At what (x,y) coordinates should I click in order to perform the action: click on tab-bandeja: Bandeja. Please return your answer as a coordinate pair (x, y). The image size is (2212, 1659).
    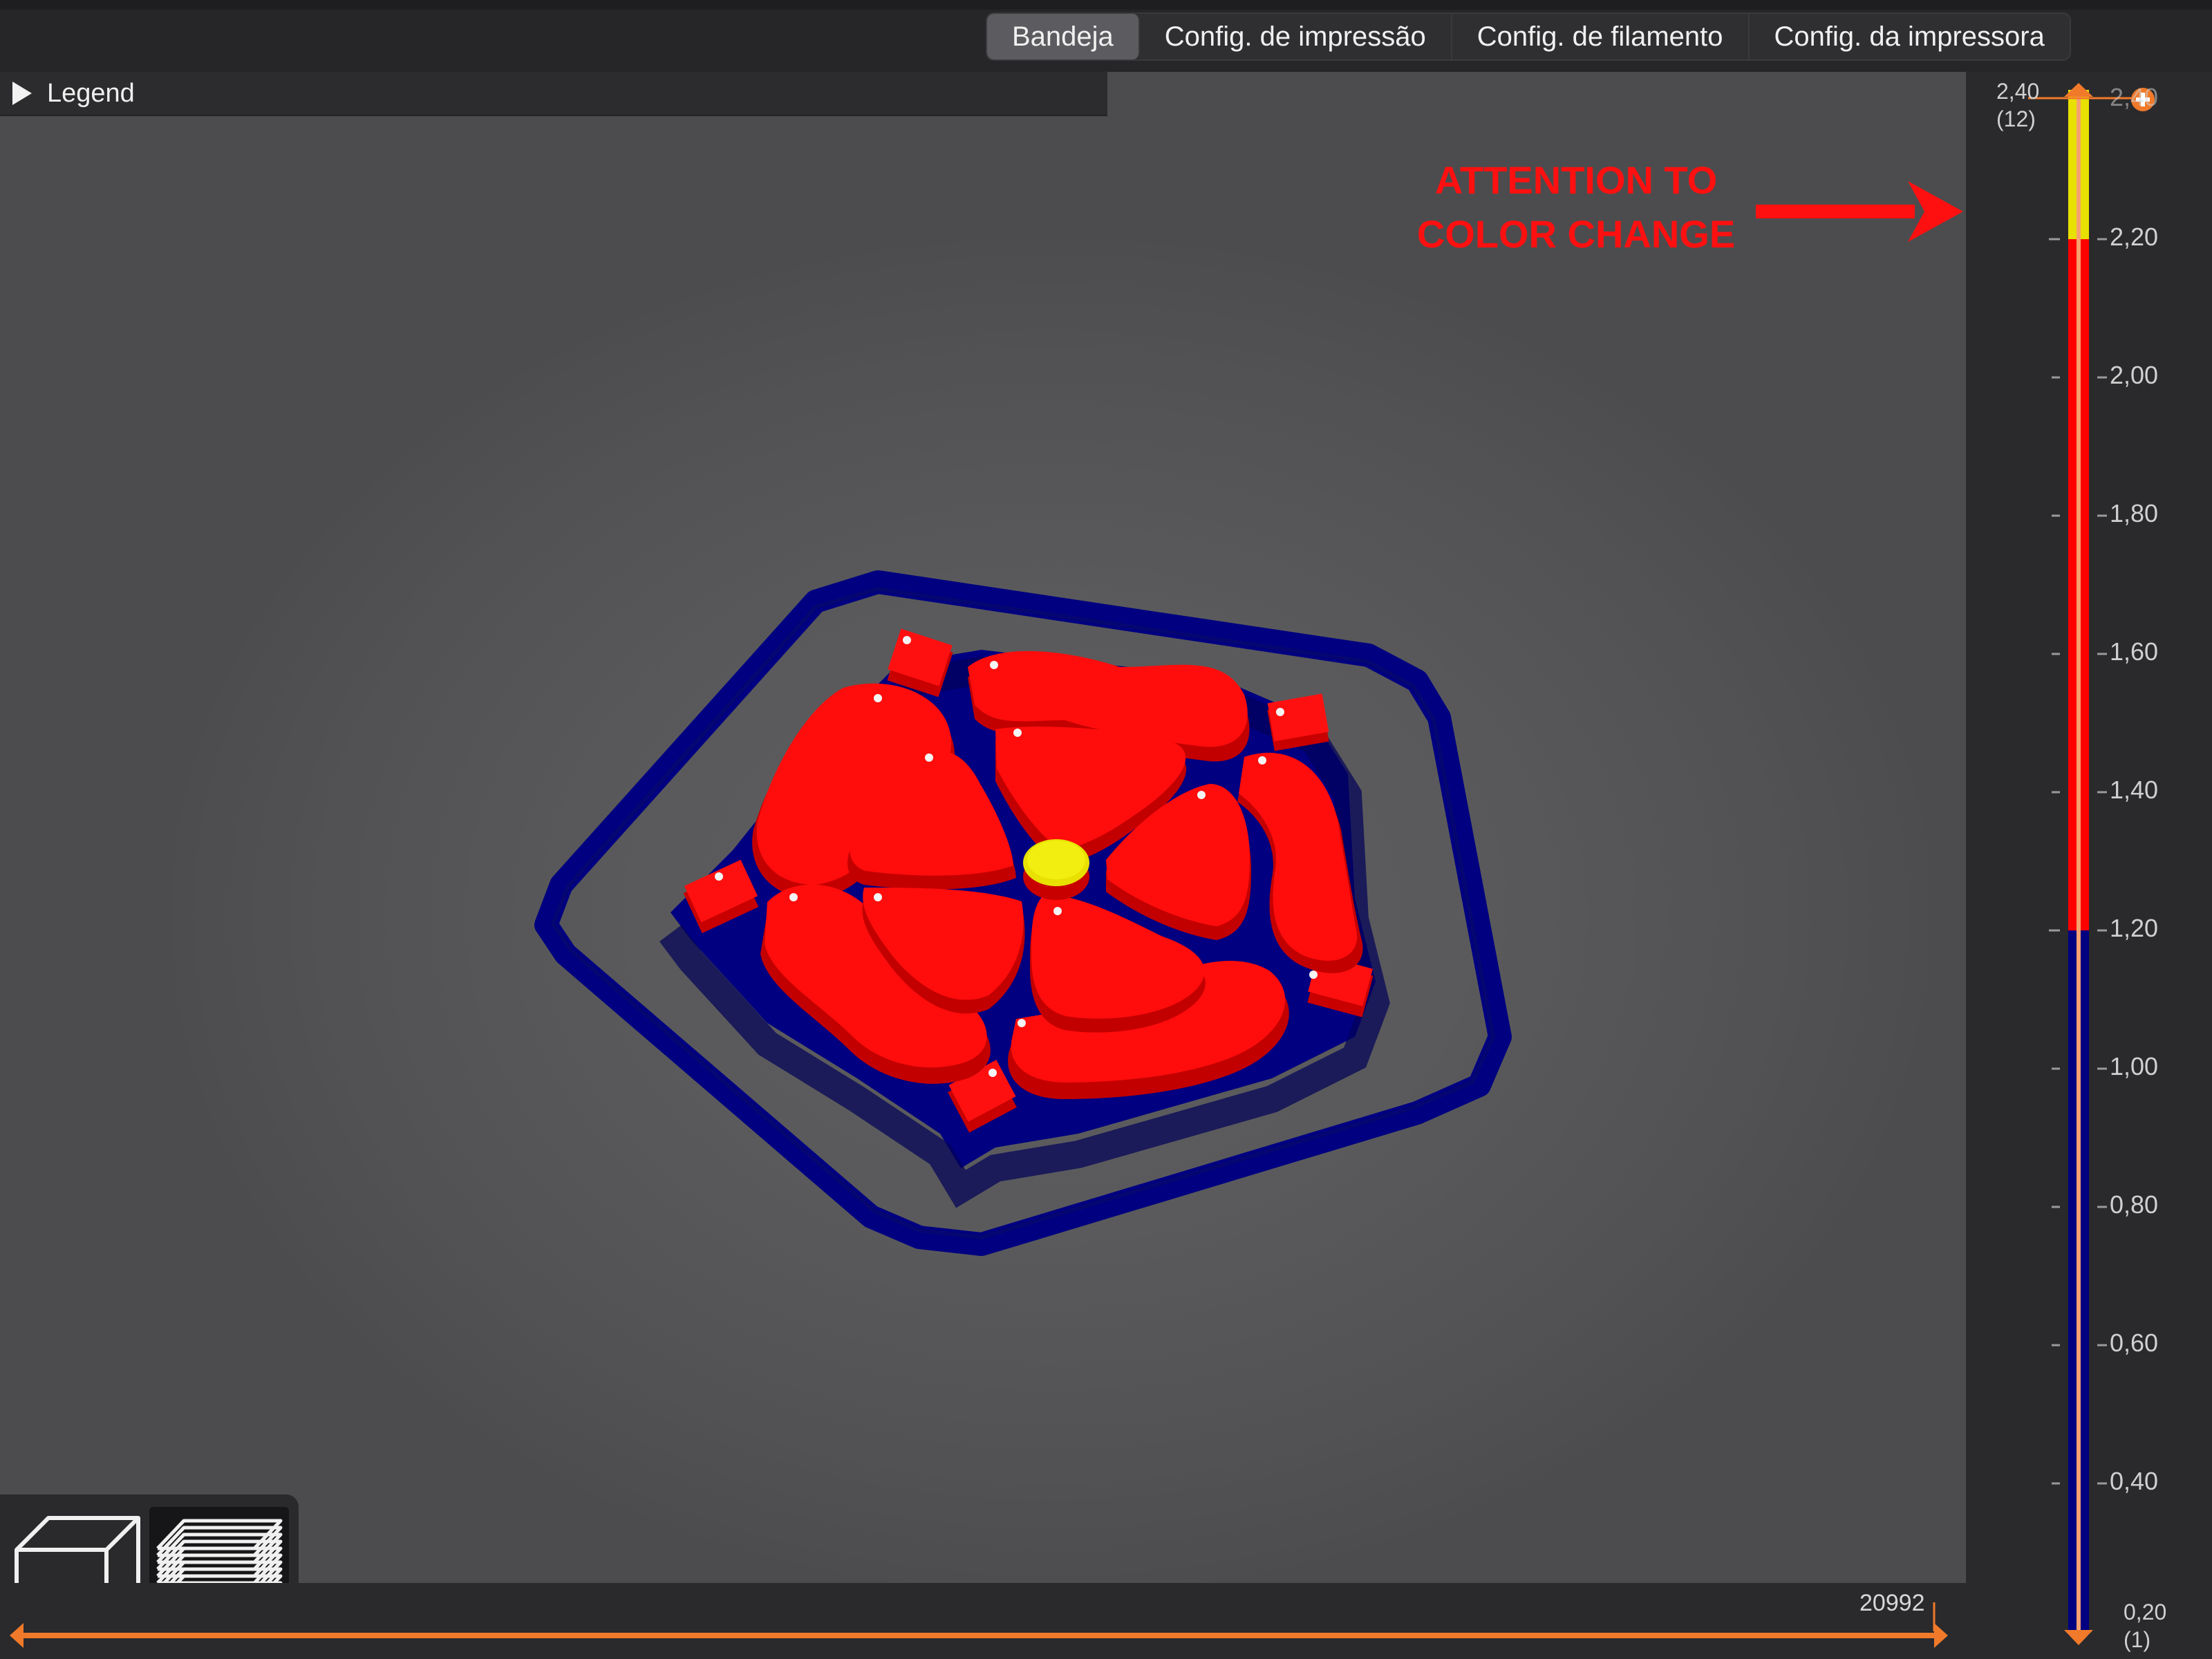
    Looking at the image, I should click on (1063, 37).